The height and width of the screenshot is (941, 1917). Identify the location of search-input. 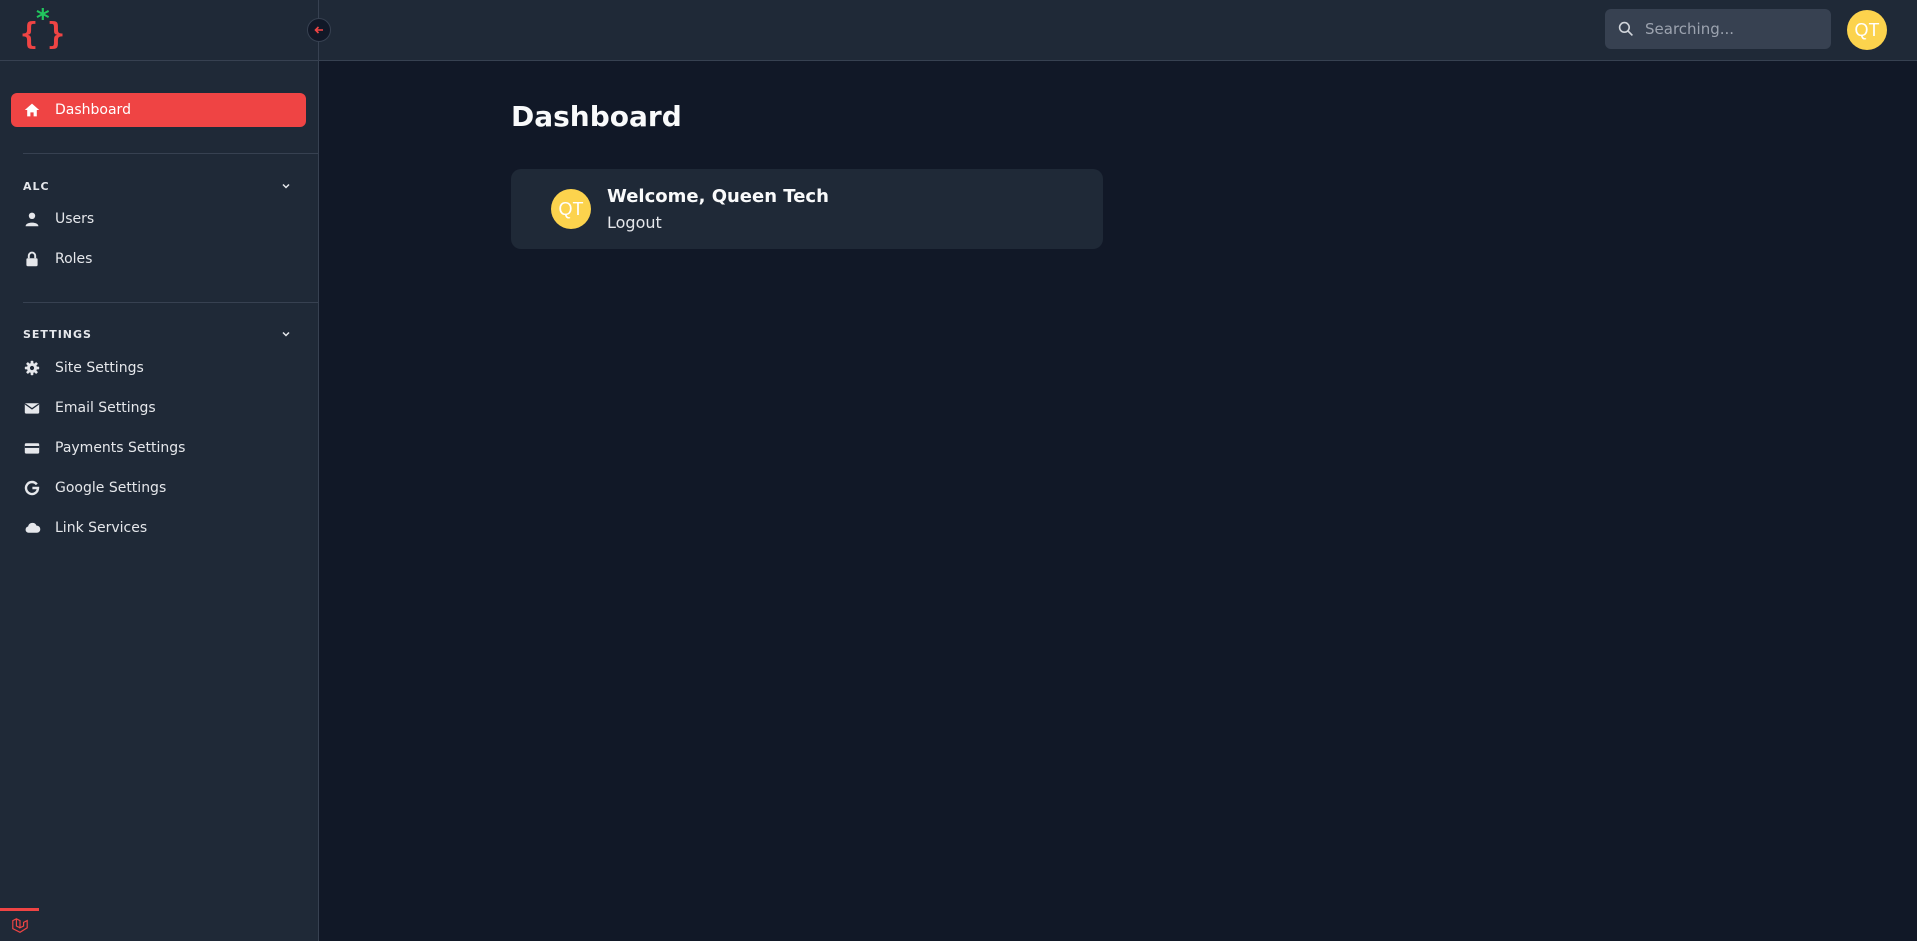
(1735, 29).